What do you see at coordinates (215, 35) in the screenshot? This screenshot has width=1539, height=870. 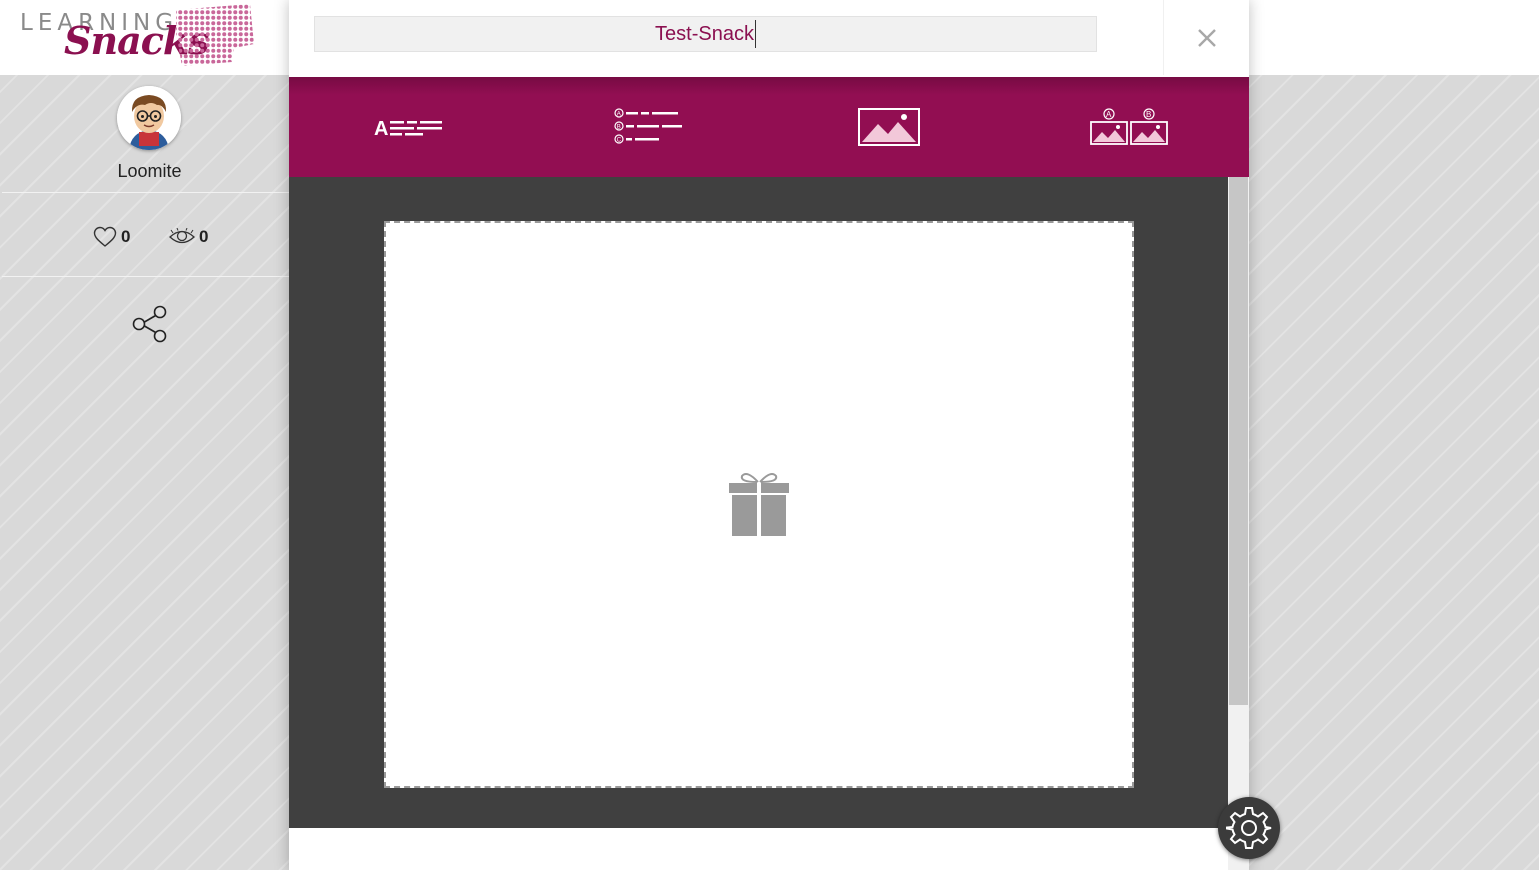 I see `logo-dots-icon` at bounding box center [215, 35].